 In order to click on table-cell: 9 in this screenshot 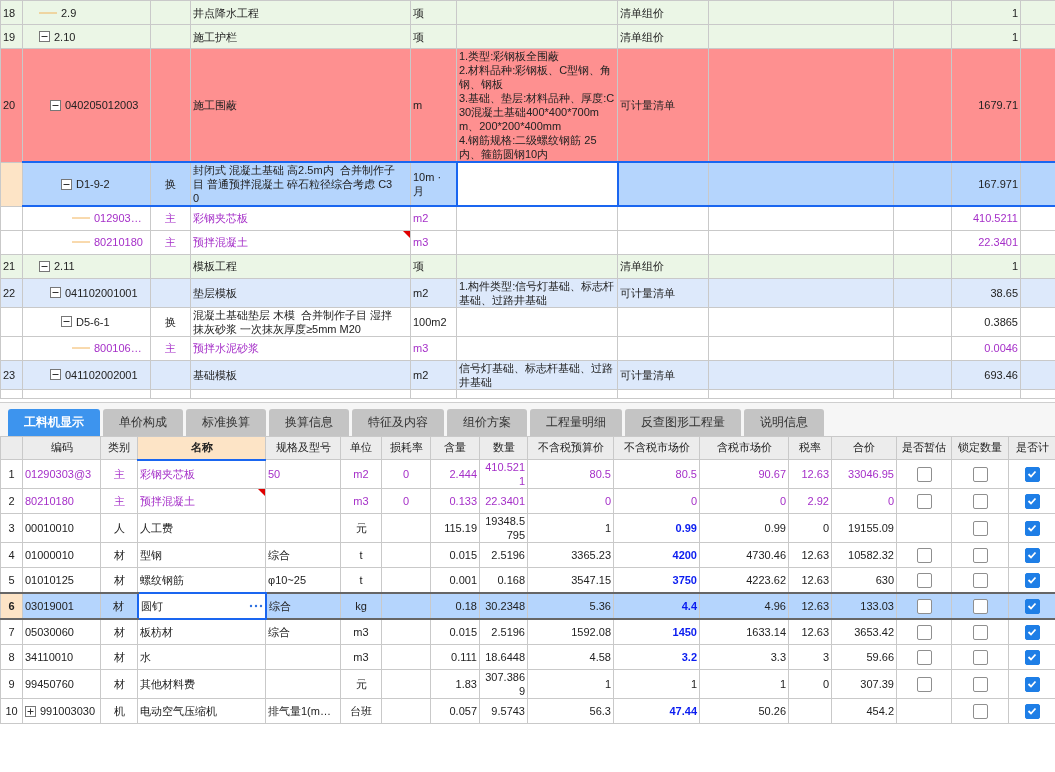, I will do `click(11, 684)`.